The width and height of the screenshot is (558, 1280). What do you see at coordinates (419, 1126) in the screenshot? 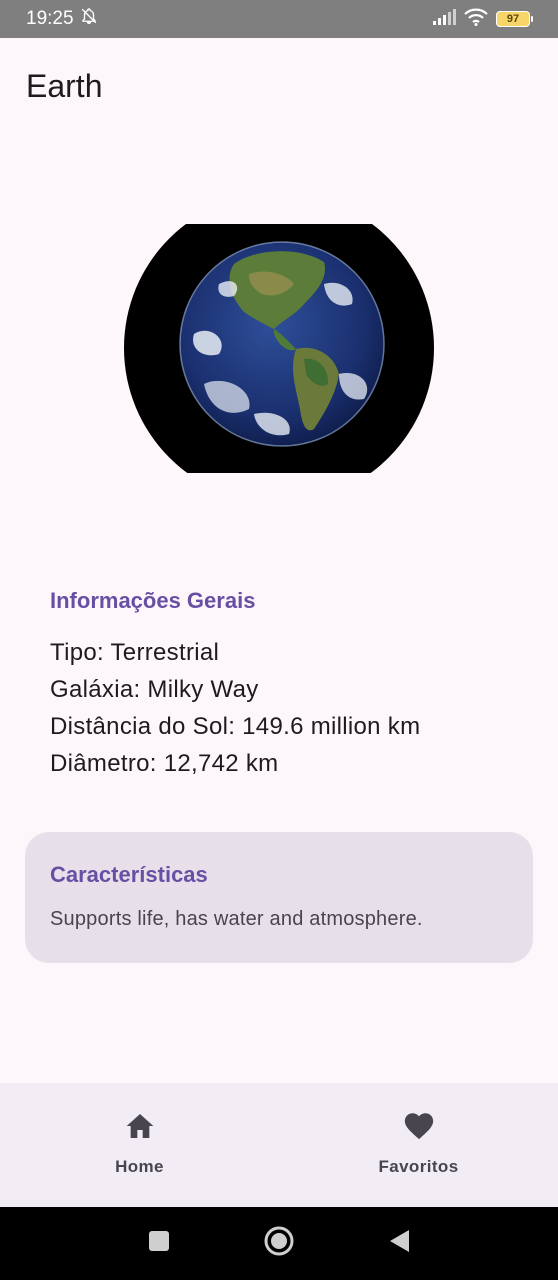
I see `heart-icon` at bounding box center [419, 1126].